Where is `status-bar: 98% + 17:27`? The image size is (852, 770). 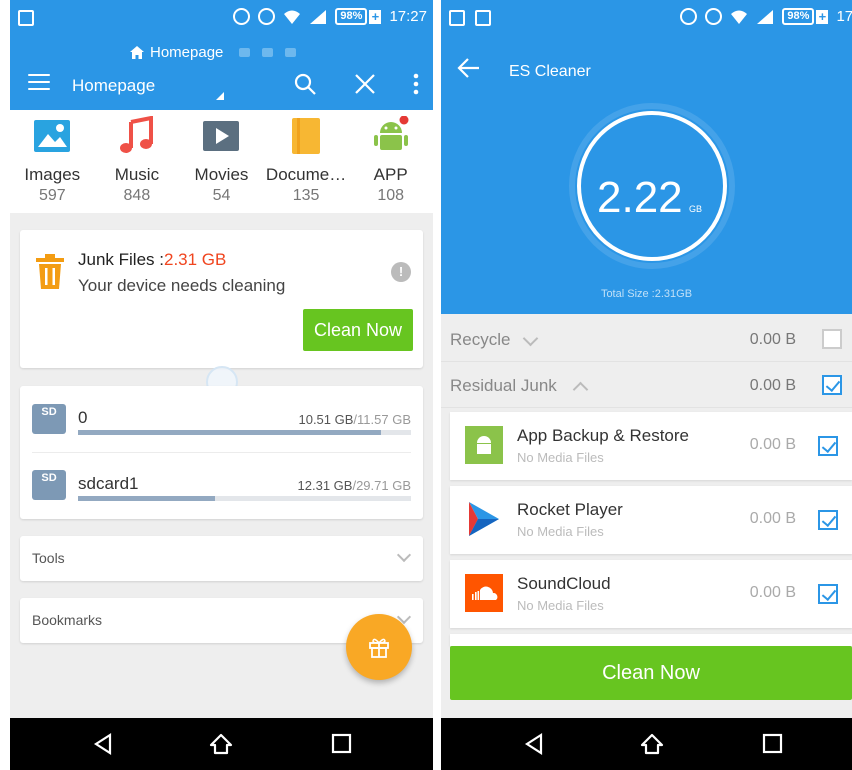 status-bar: 98% + 17:27 is located at coordinates (221, 19).